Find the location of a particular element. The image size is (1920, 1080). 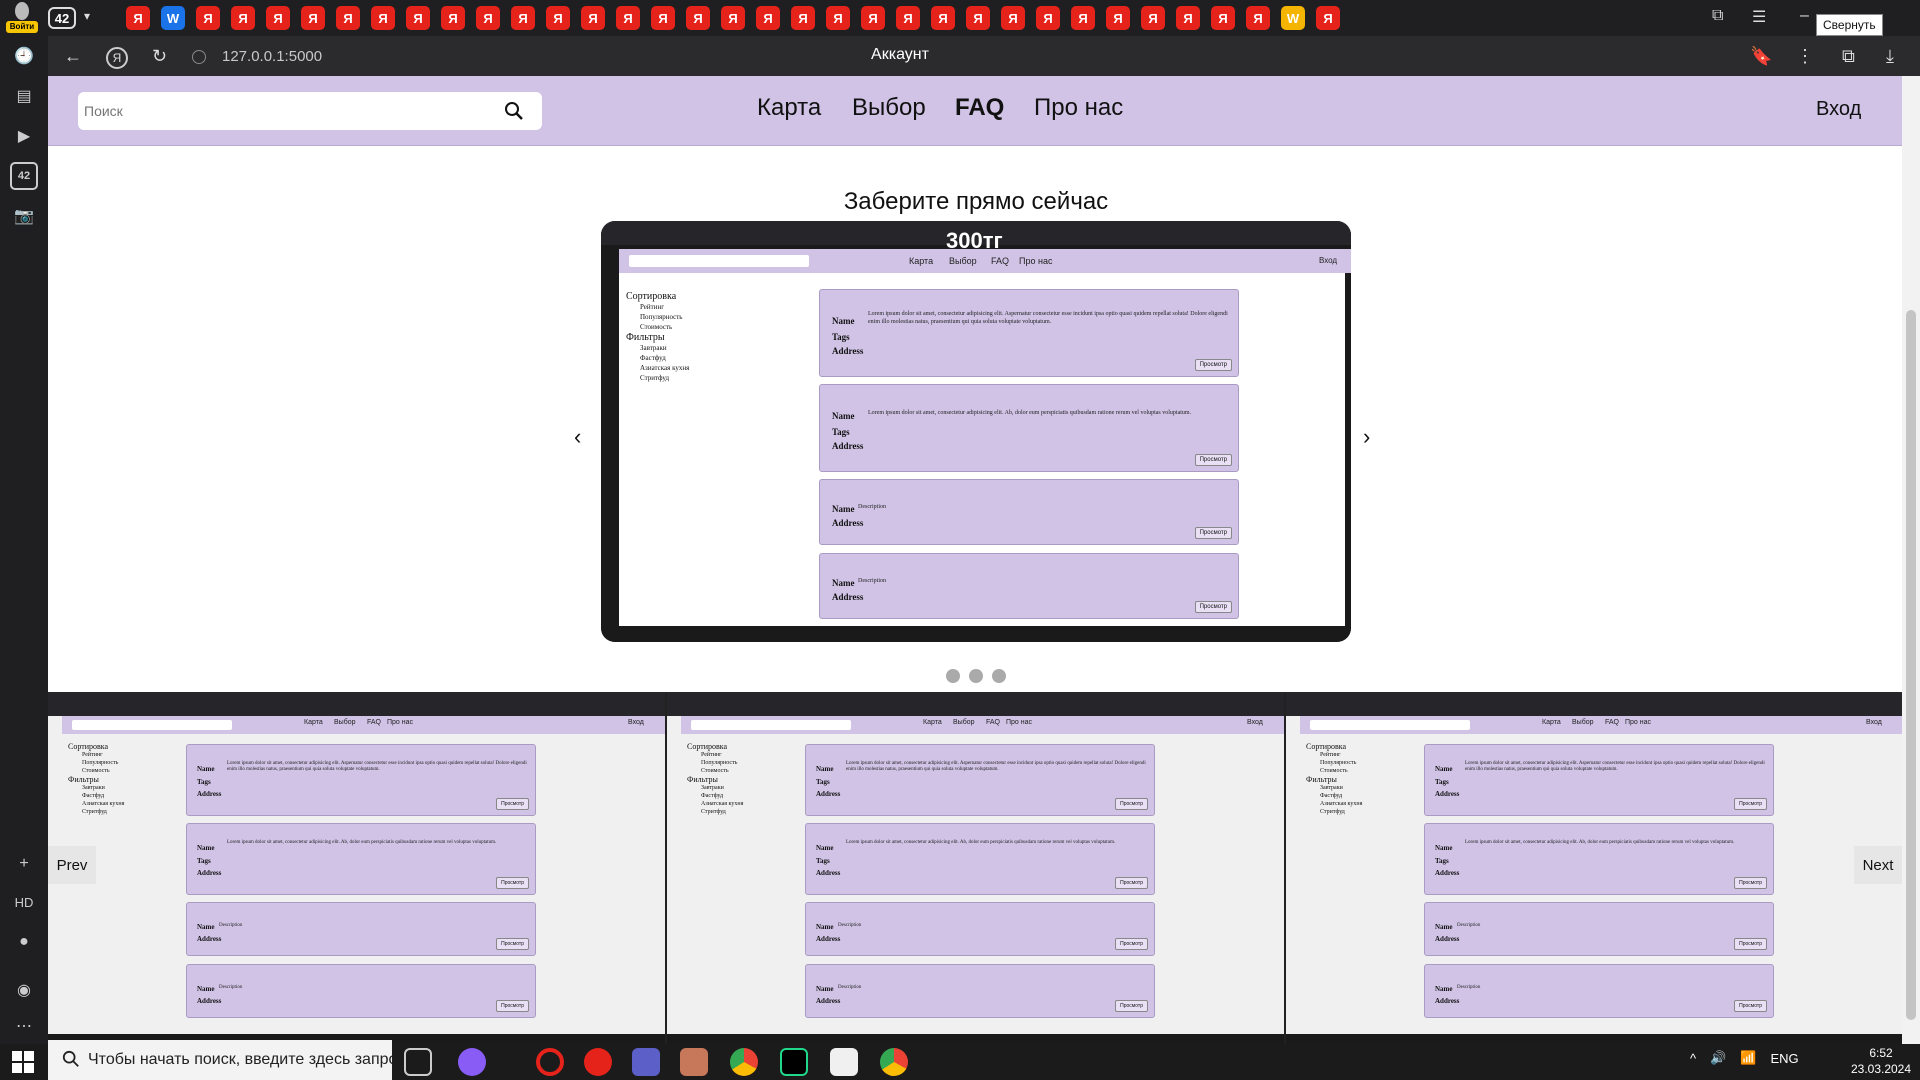

bookmark-collections-icon: ⧉ is located at coordinates (1717, 16).